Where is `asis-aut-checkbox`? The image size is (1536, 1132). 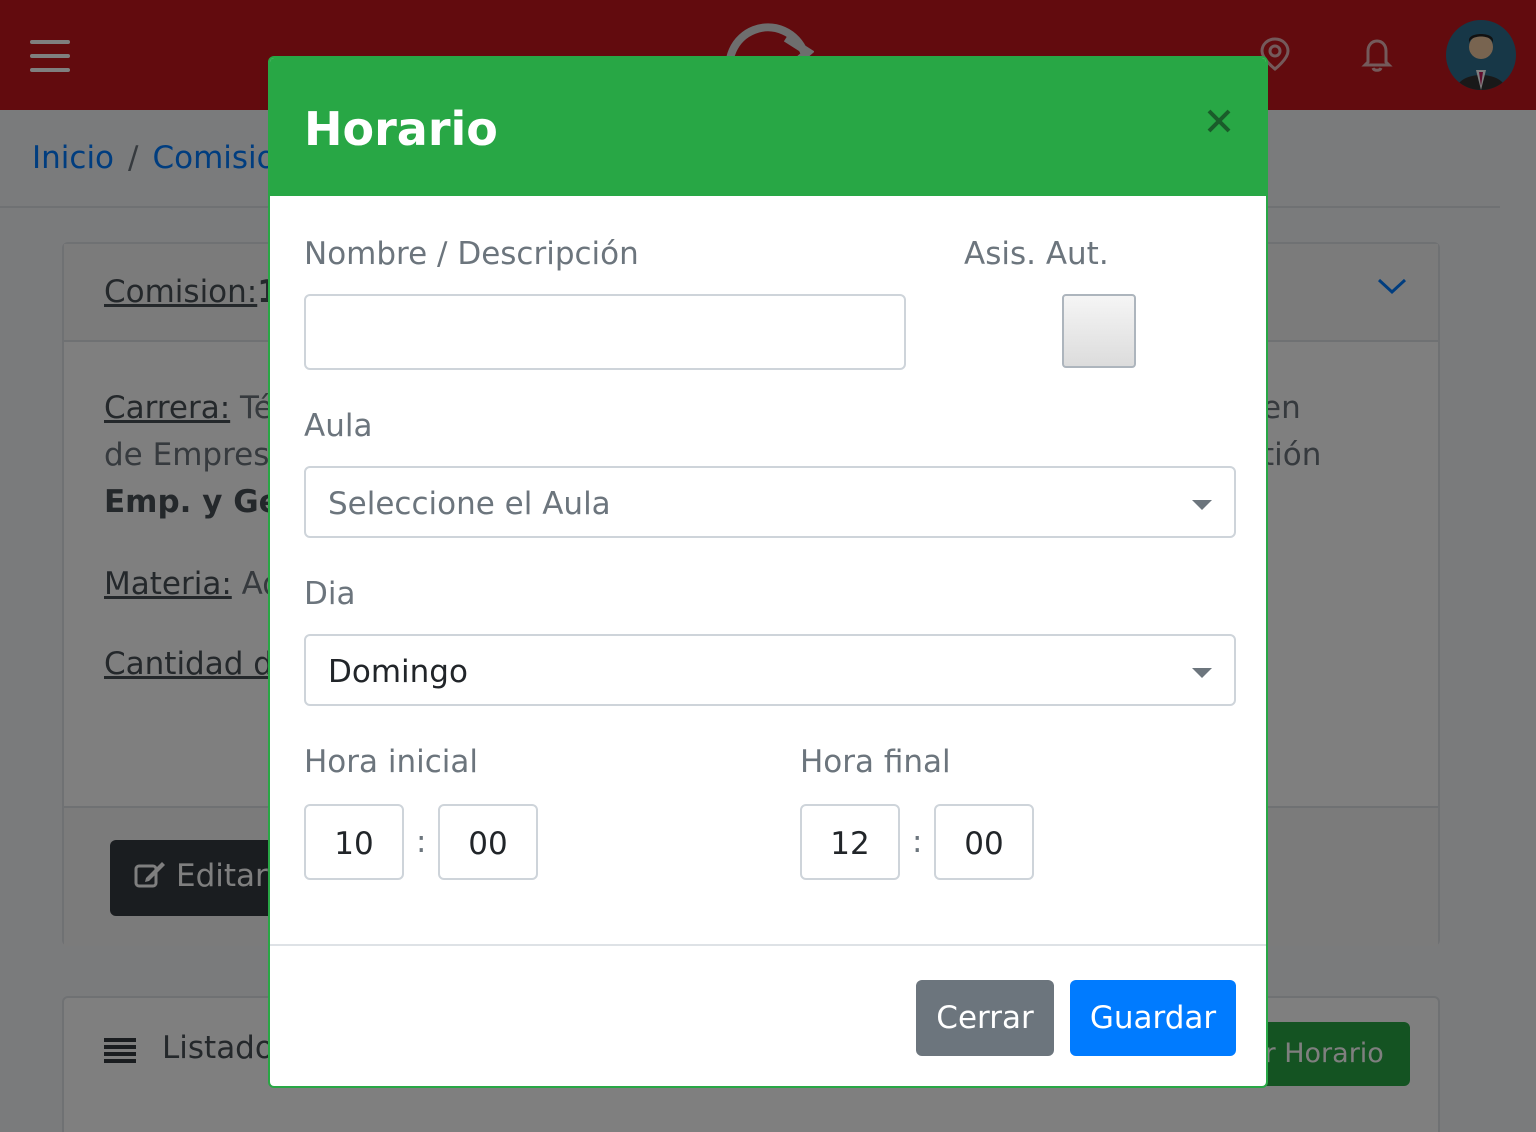 asis-aut-checkbox is located at coordinates (1099, 331).